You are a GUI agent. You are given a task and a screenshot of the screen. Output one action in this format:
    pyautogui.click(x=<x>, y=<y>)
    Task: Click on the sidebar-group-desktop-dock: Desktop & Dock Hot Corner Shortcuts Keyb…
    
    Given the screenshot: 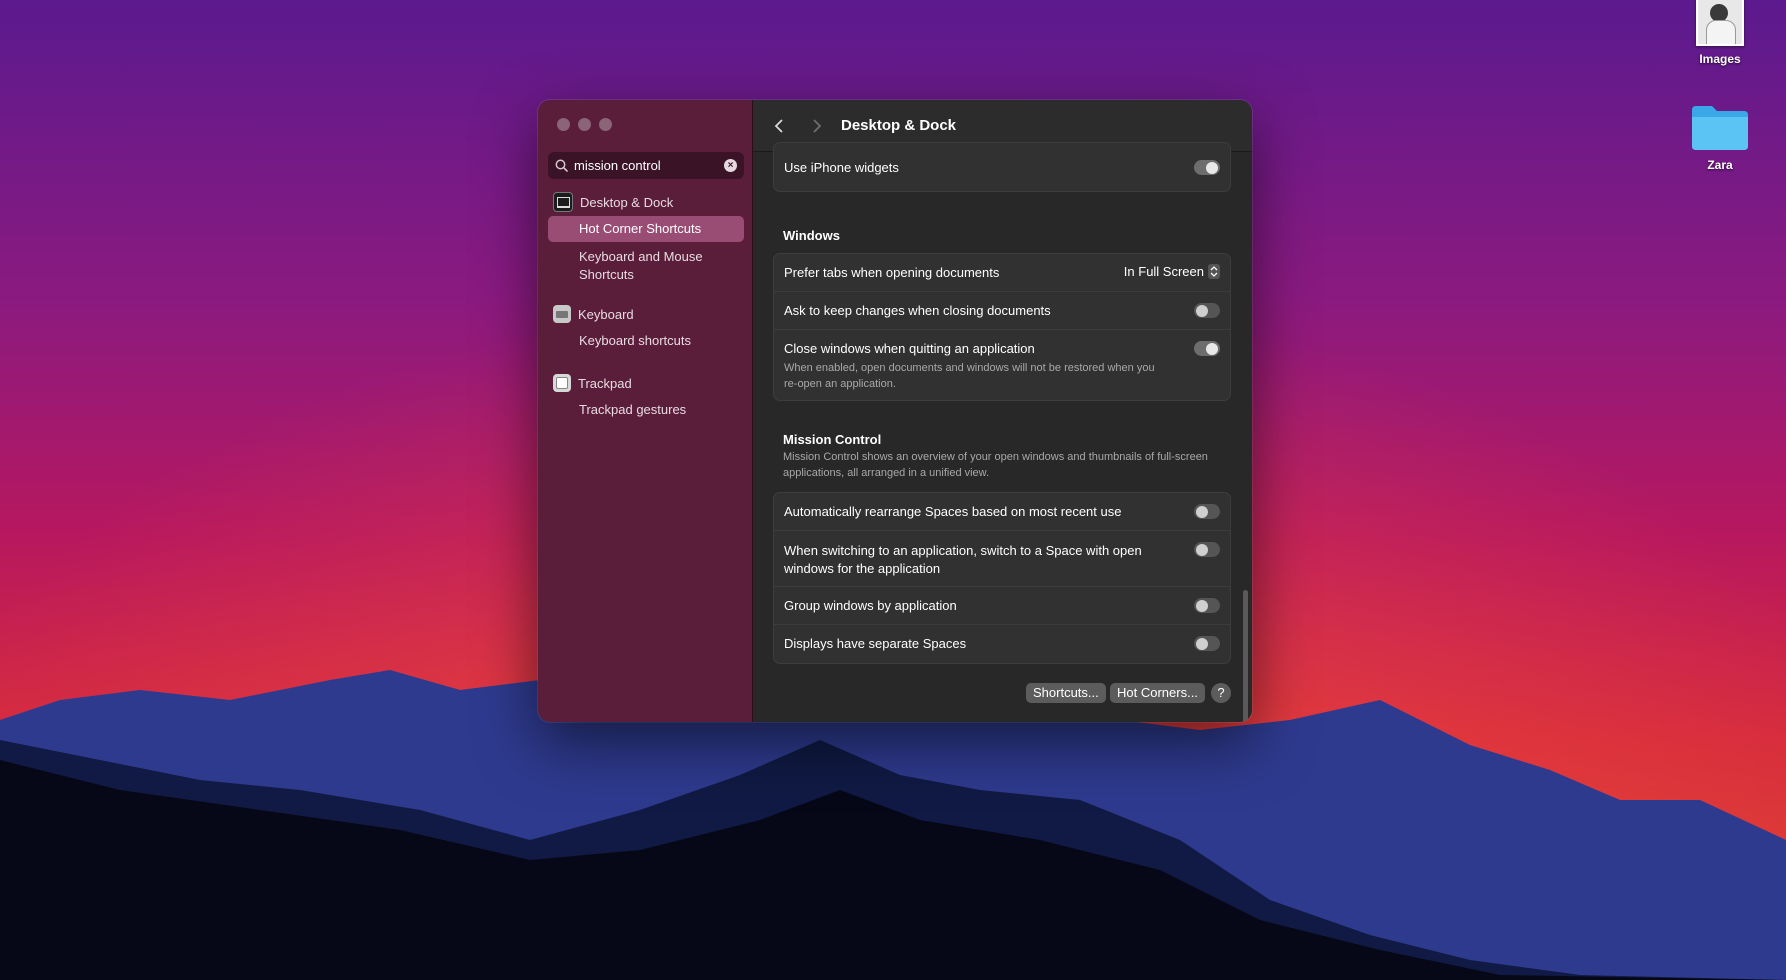 What is the action you would take?
    pyautogui.click(x=646, y=239)
    